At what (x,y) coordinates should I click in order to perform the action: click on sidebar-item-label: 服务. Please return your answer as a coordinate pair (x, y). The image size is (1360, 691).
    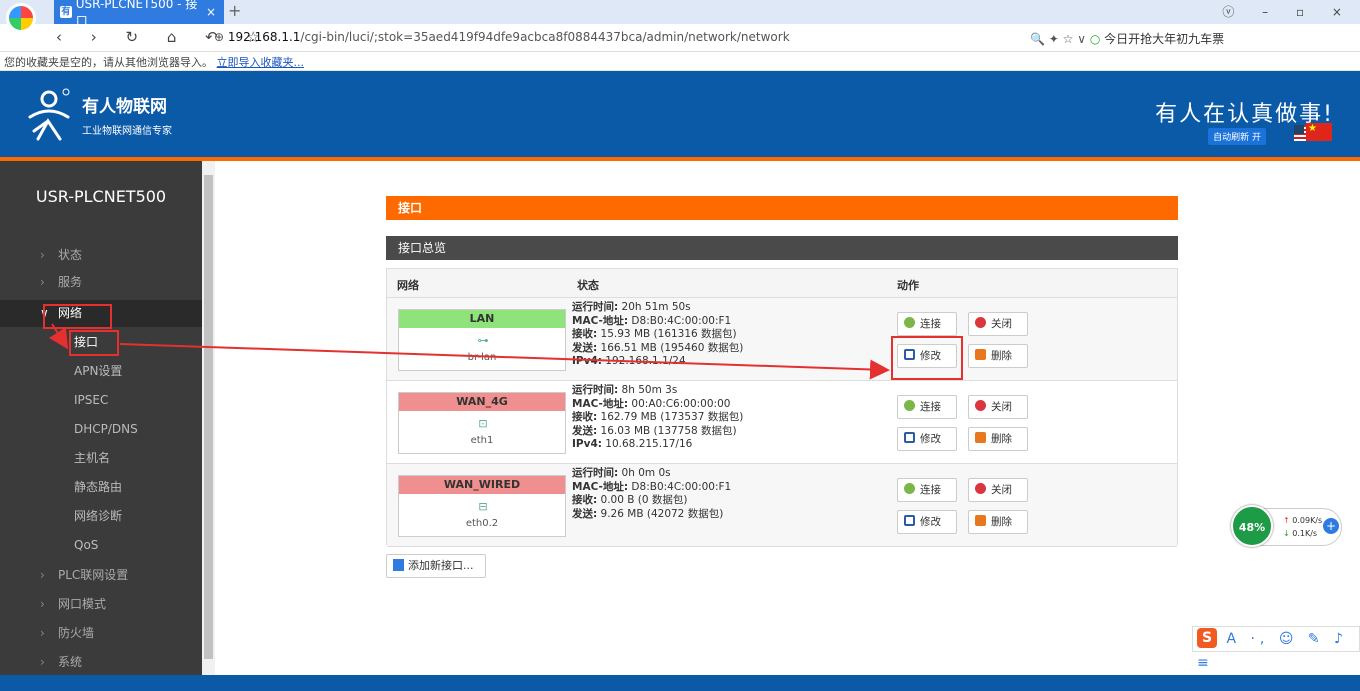
    Looking at the image, I should click on (70, 282).